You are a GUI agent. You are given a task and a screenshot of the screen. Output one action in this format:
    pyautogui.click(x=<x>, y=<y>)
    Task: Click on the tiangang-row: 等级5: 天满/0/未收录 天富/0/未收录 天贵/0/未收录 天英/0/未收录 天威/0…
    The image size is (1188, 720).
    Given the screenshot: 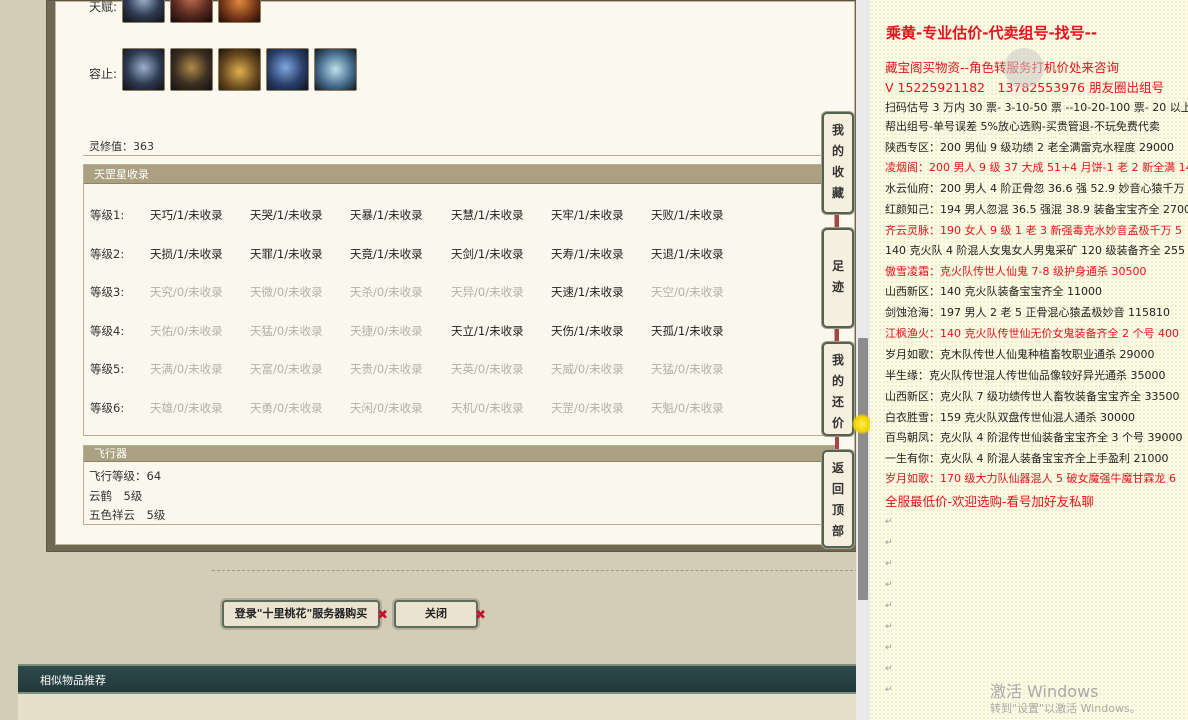 What is the action you would take?
    pyautogui.click(x=460, y=371)
    